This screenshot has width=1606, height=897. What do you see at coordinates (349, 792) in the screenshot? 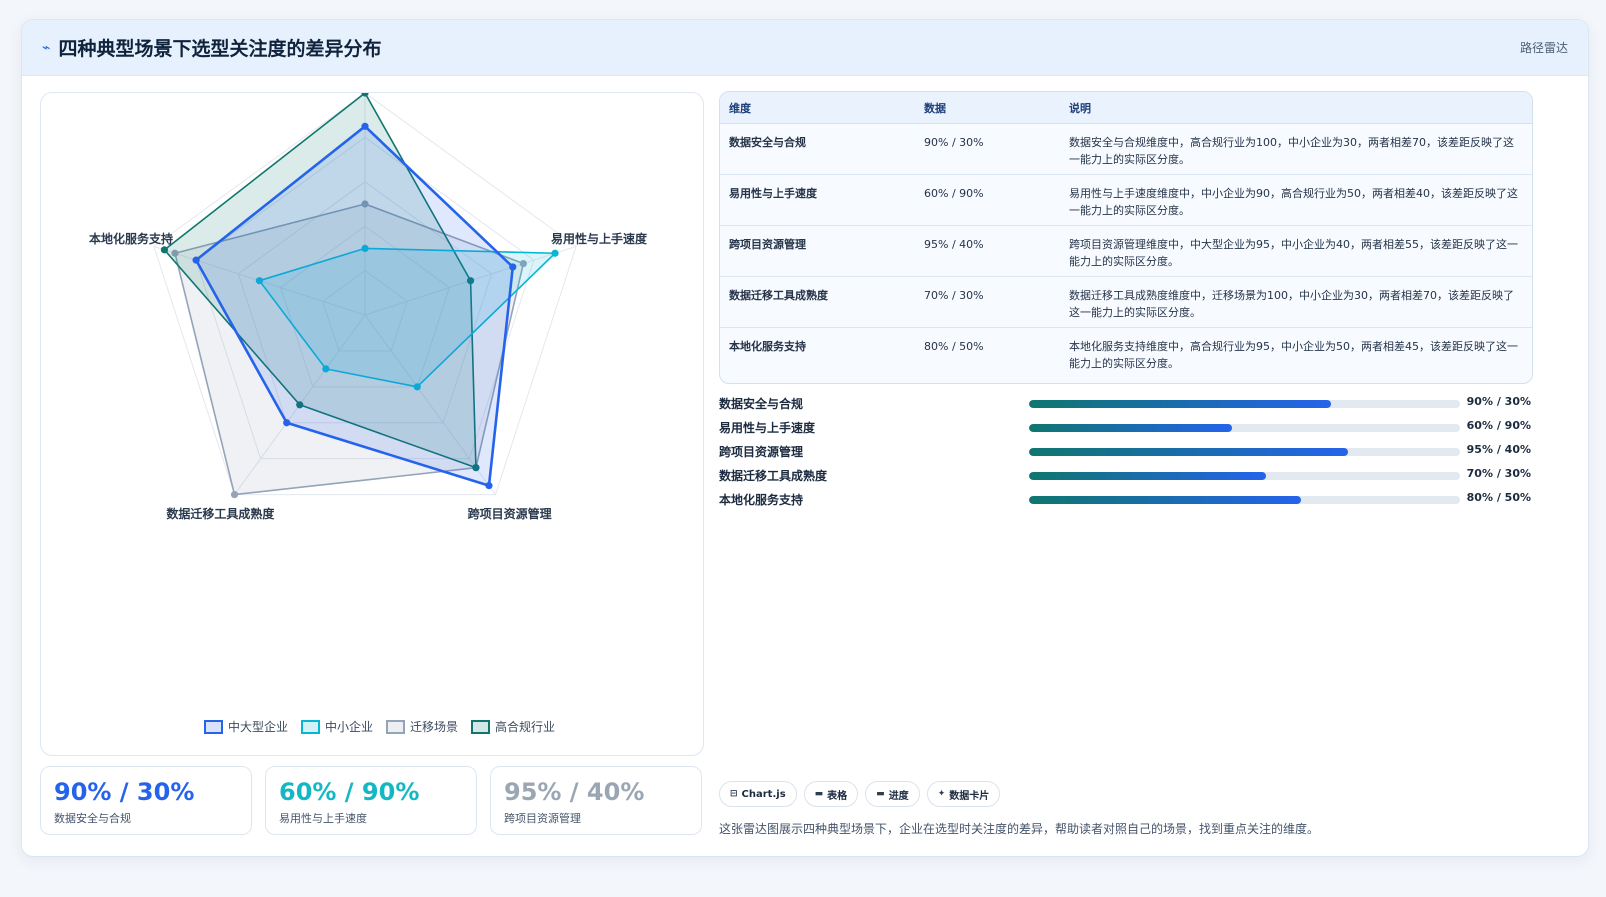
I see `stat-value: 60% / 90%` at bounding box center [349, 792].